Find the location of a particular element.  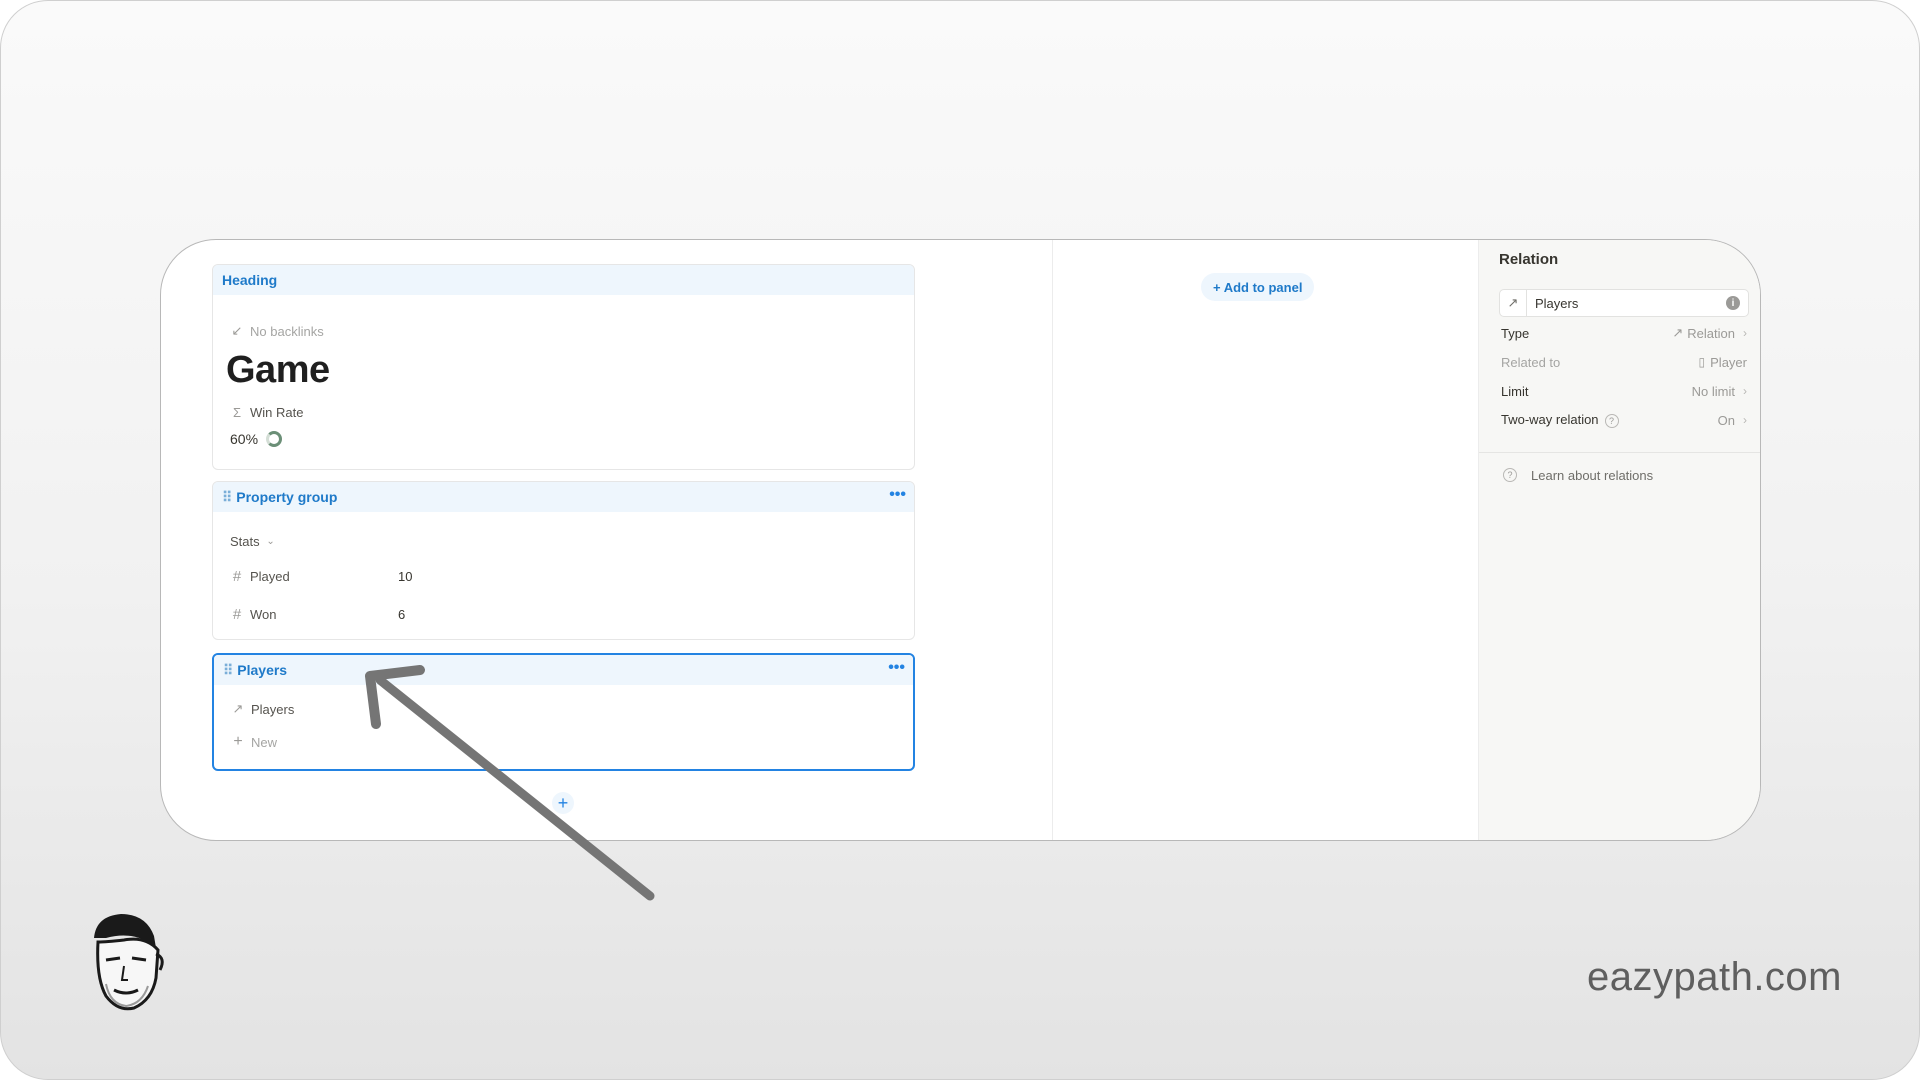

annotation-arrow is located at coordinates (510, 783).